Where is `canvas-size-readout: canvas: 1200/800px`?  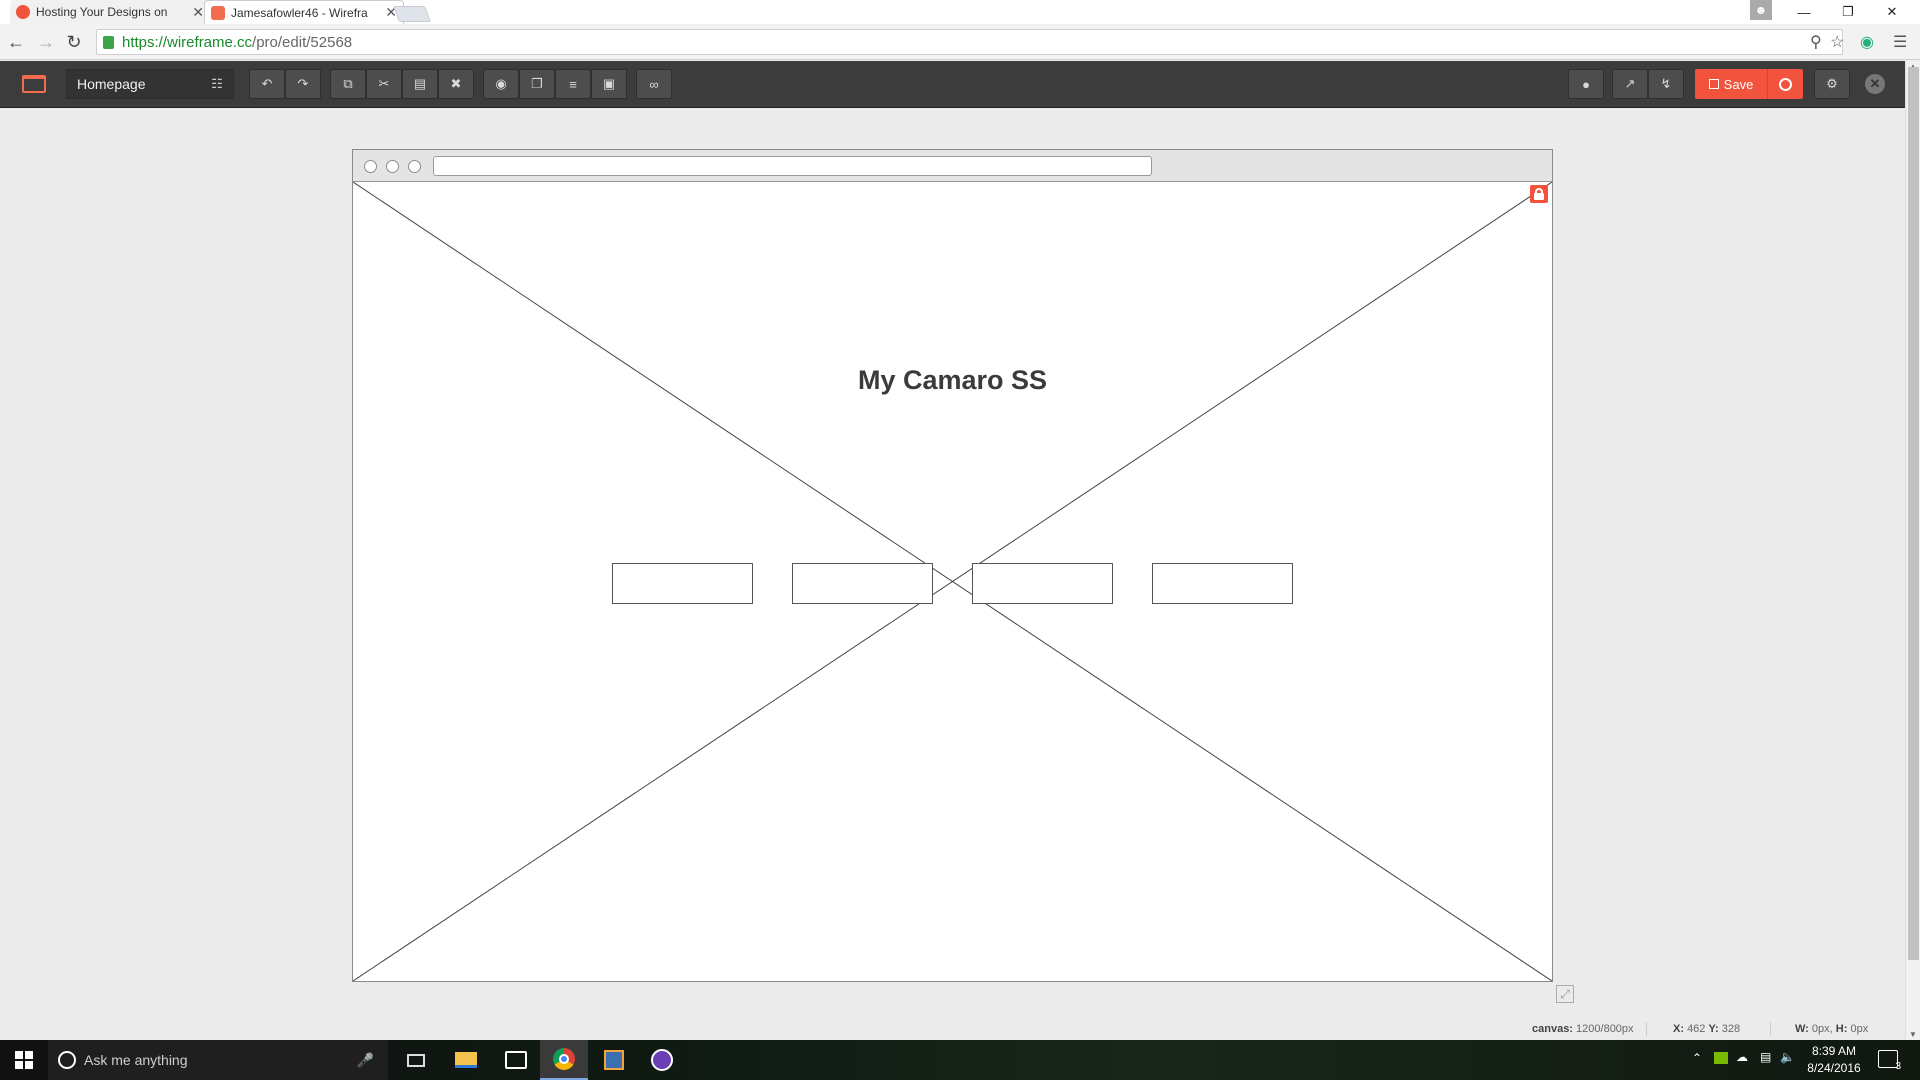 canvas-size-readout: canvas: 1200/800px is located at coordinates (1583, 1029).